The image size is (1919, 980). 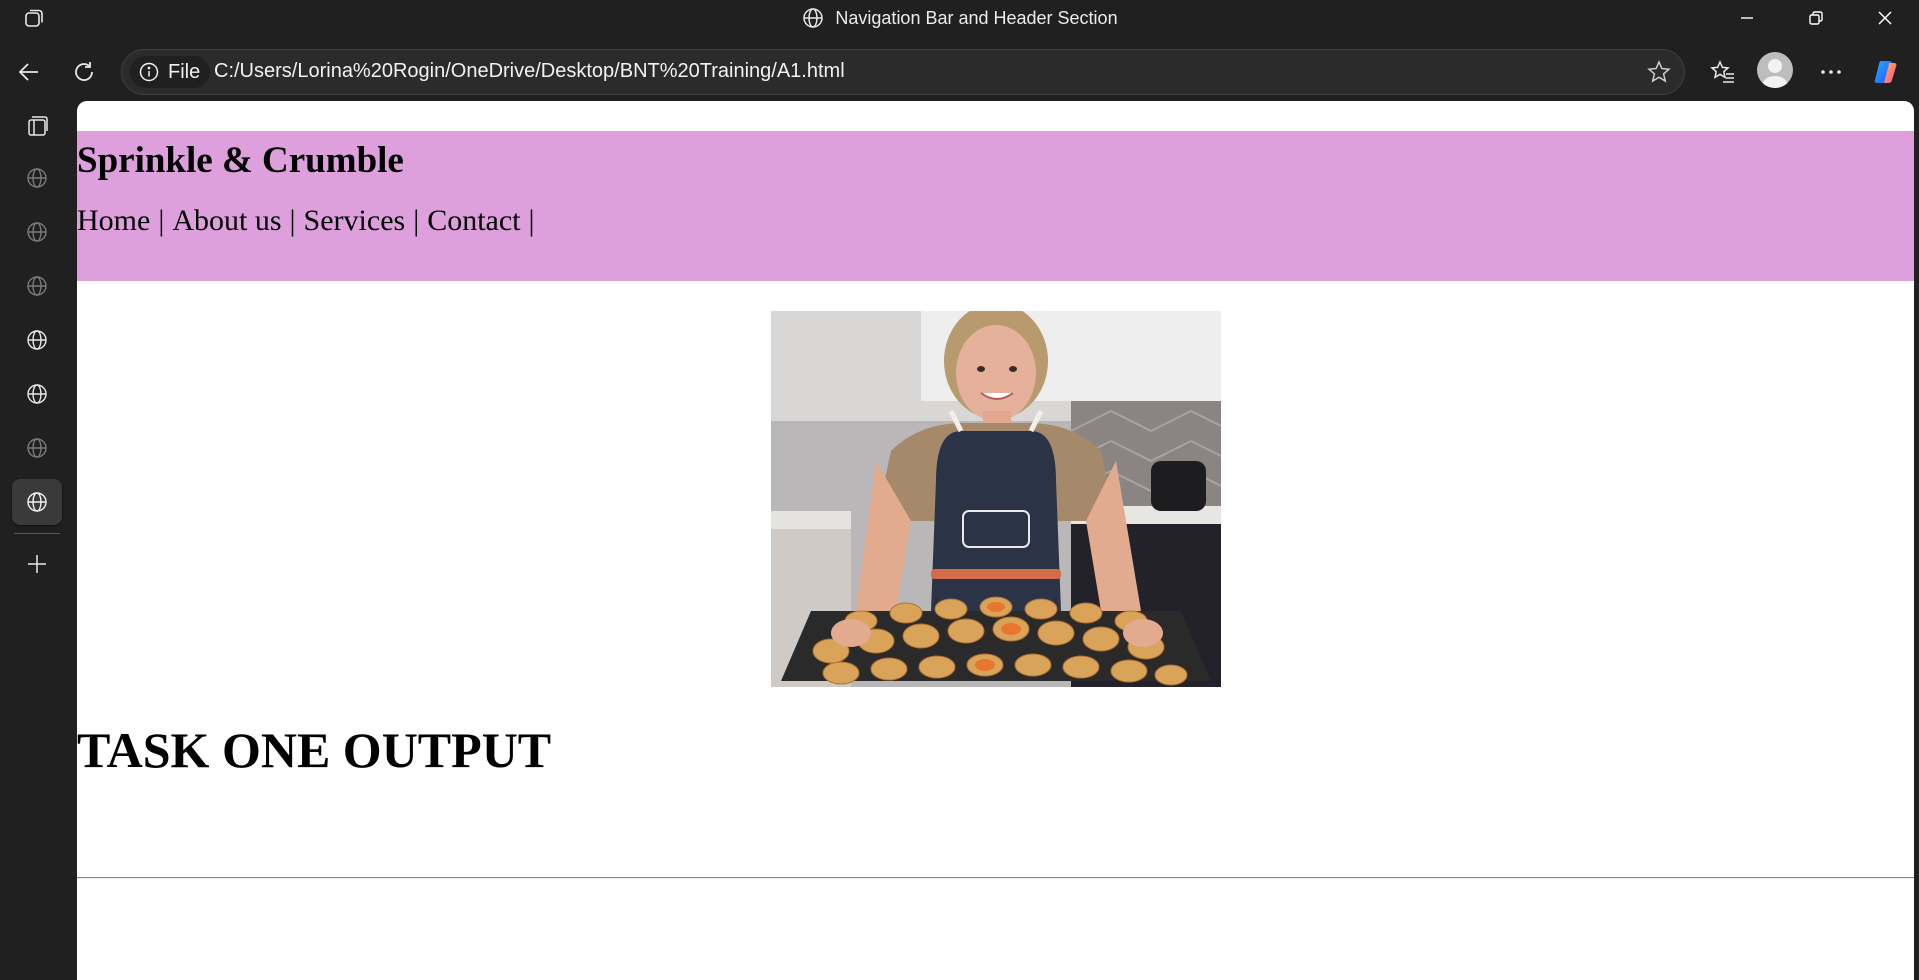 What do you see at coordinates (113, 220) in the screenshot?
I see `nav-link-home: Home` at bounding box center [113, 220].